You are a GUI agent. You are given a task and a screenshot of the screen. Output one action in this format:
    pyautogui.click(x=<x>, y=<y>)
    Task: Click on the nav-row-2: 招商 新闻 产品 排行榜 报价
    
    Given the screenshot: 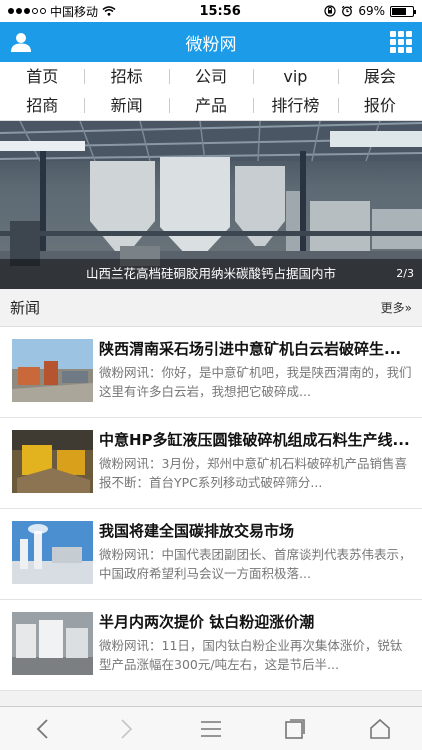 What is the action you would take?
    pyautogui.click(x=211, y=105)
    